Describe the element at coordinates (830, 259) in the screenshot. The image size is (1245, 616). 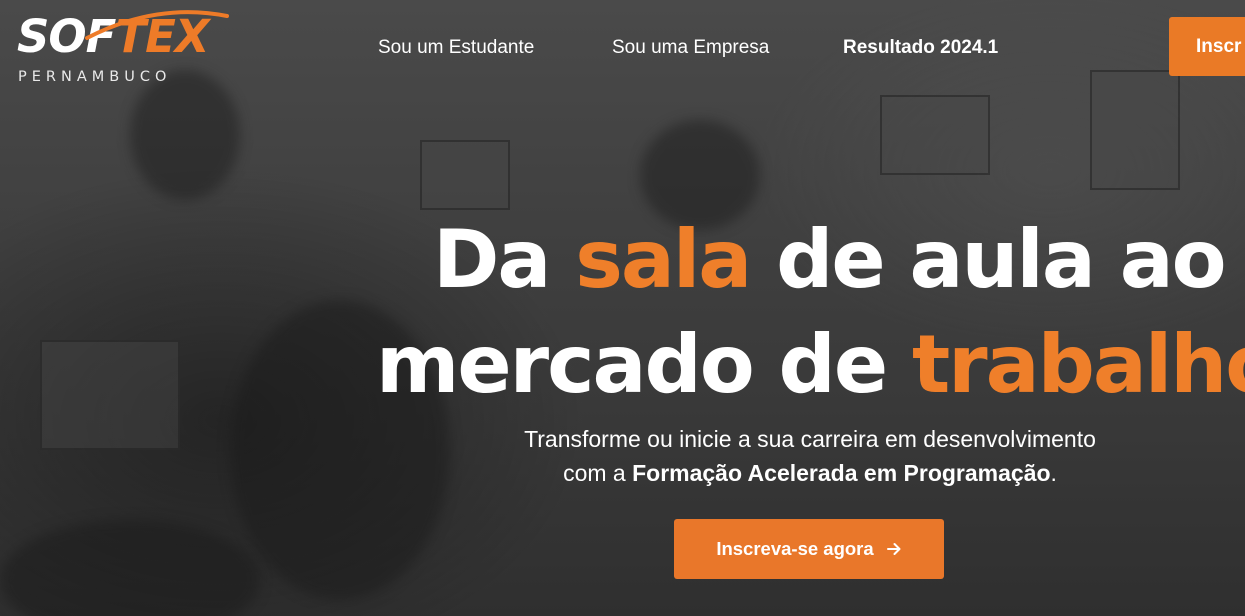
I see `hero-title-line1: Da sala de aula ao` at that location.